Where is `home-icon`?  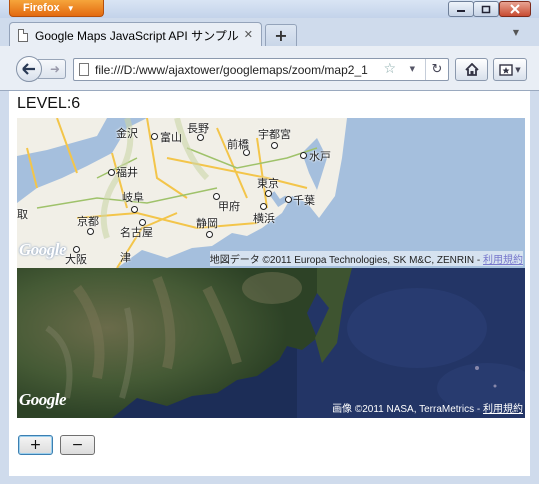 home-icon is located at coordinates (471, 69).